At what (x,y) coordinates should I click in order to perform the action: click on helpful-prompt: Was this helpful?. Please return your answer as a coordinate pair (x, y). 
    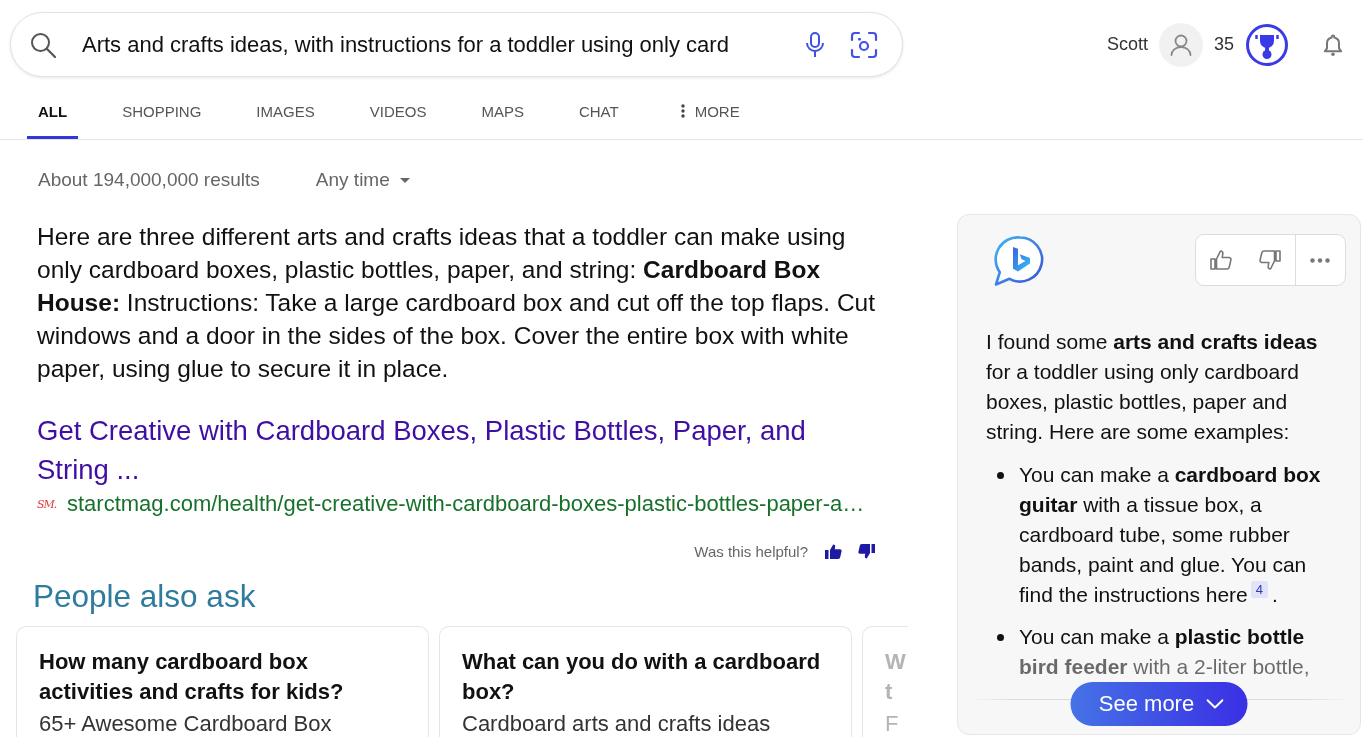
    Looking at the image, I should click on (751, 551).